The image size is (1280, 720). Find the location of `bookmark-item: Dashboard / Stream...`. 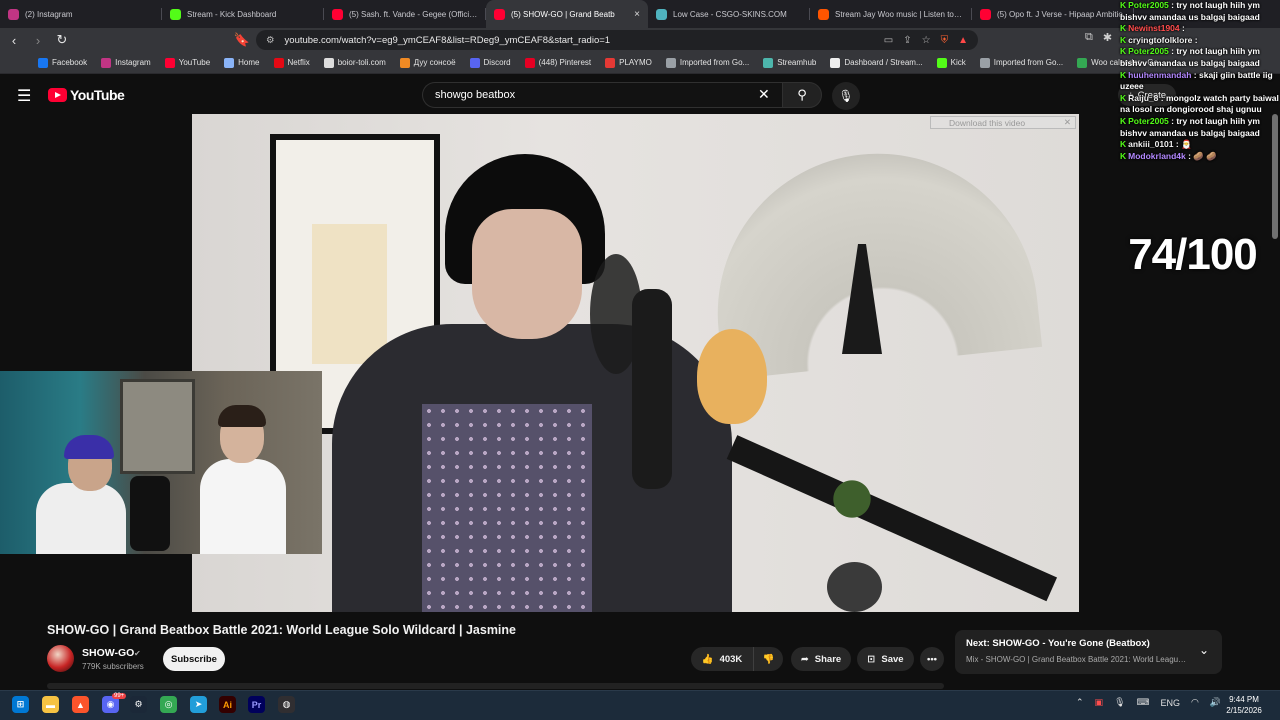

bookmark-item: Dashboard / Stream... is located at coordinates (876, 62).